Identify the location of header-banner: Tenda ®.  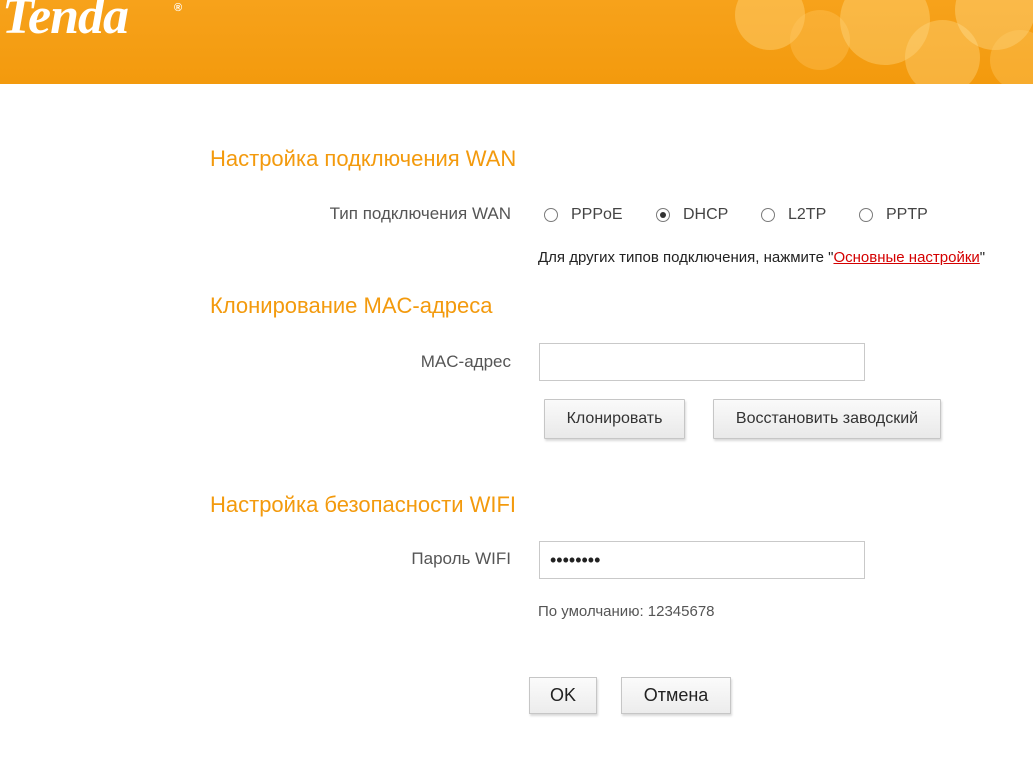
(516, 42).